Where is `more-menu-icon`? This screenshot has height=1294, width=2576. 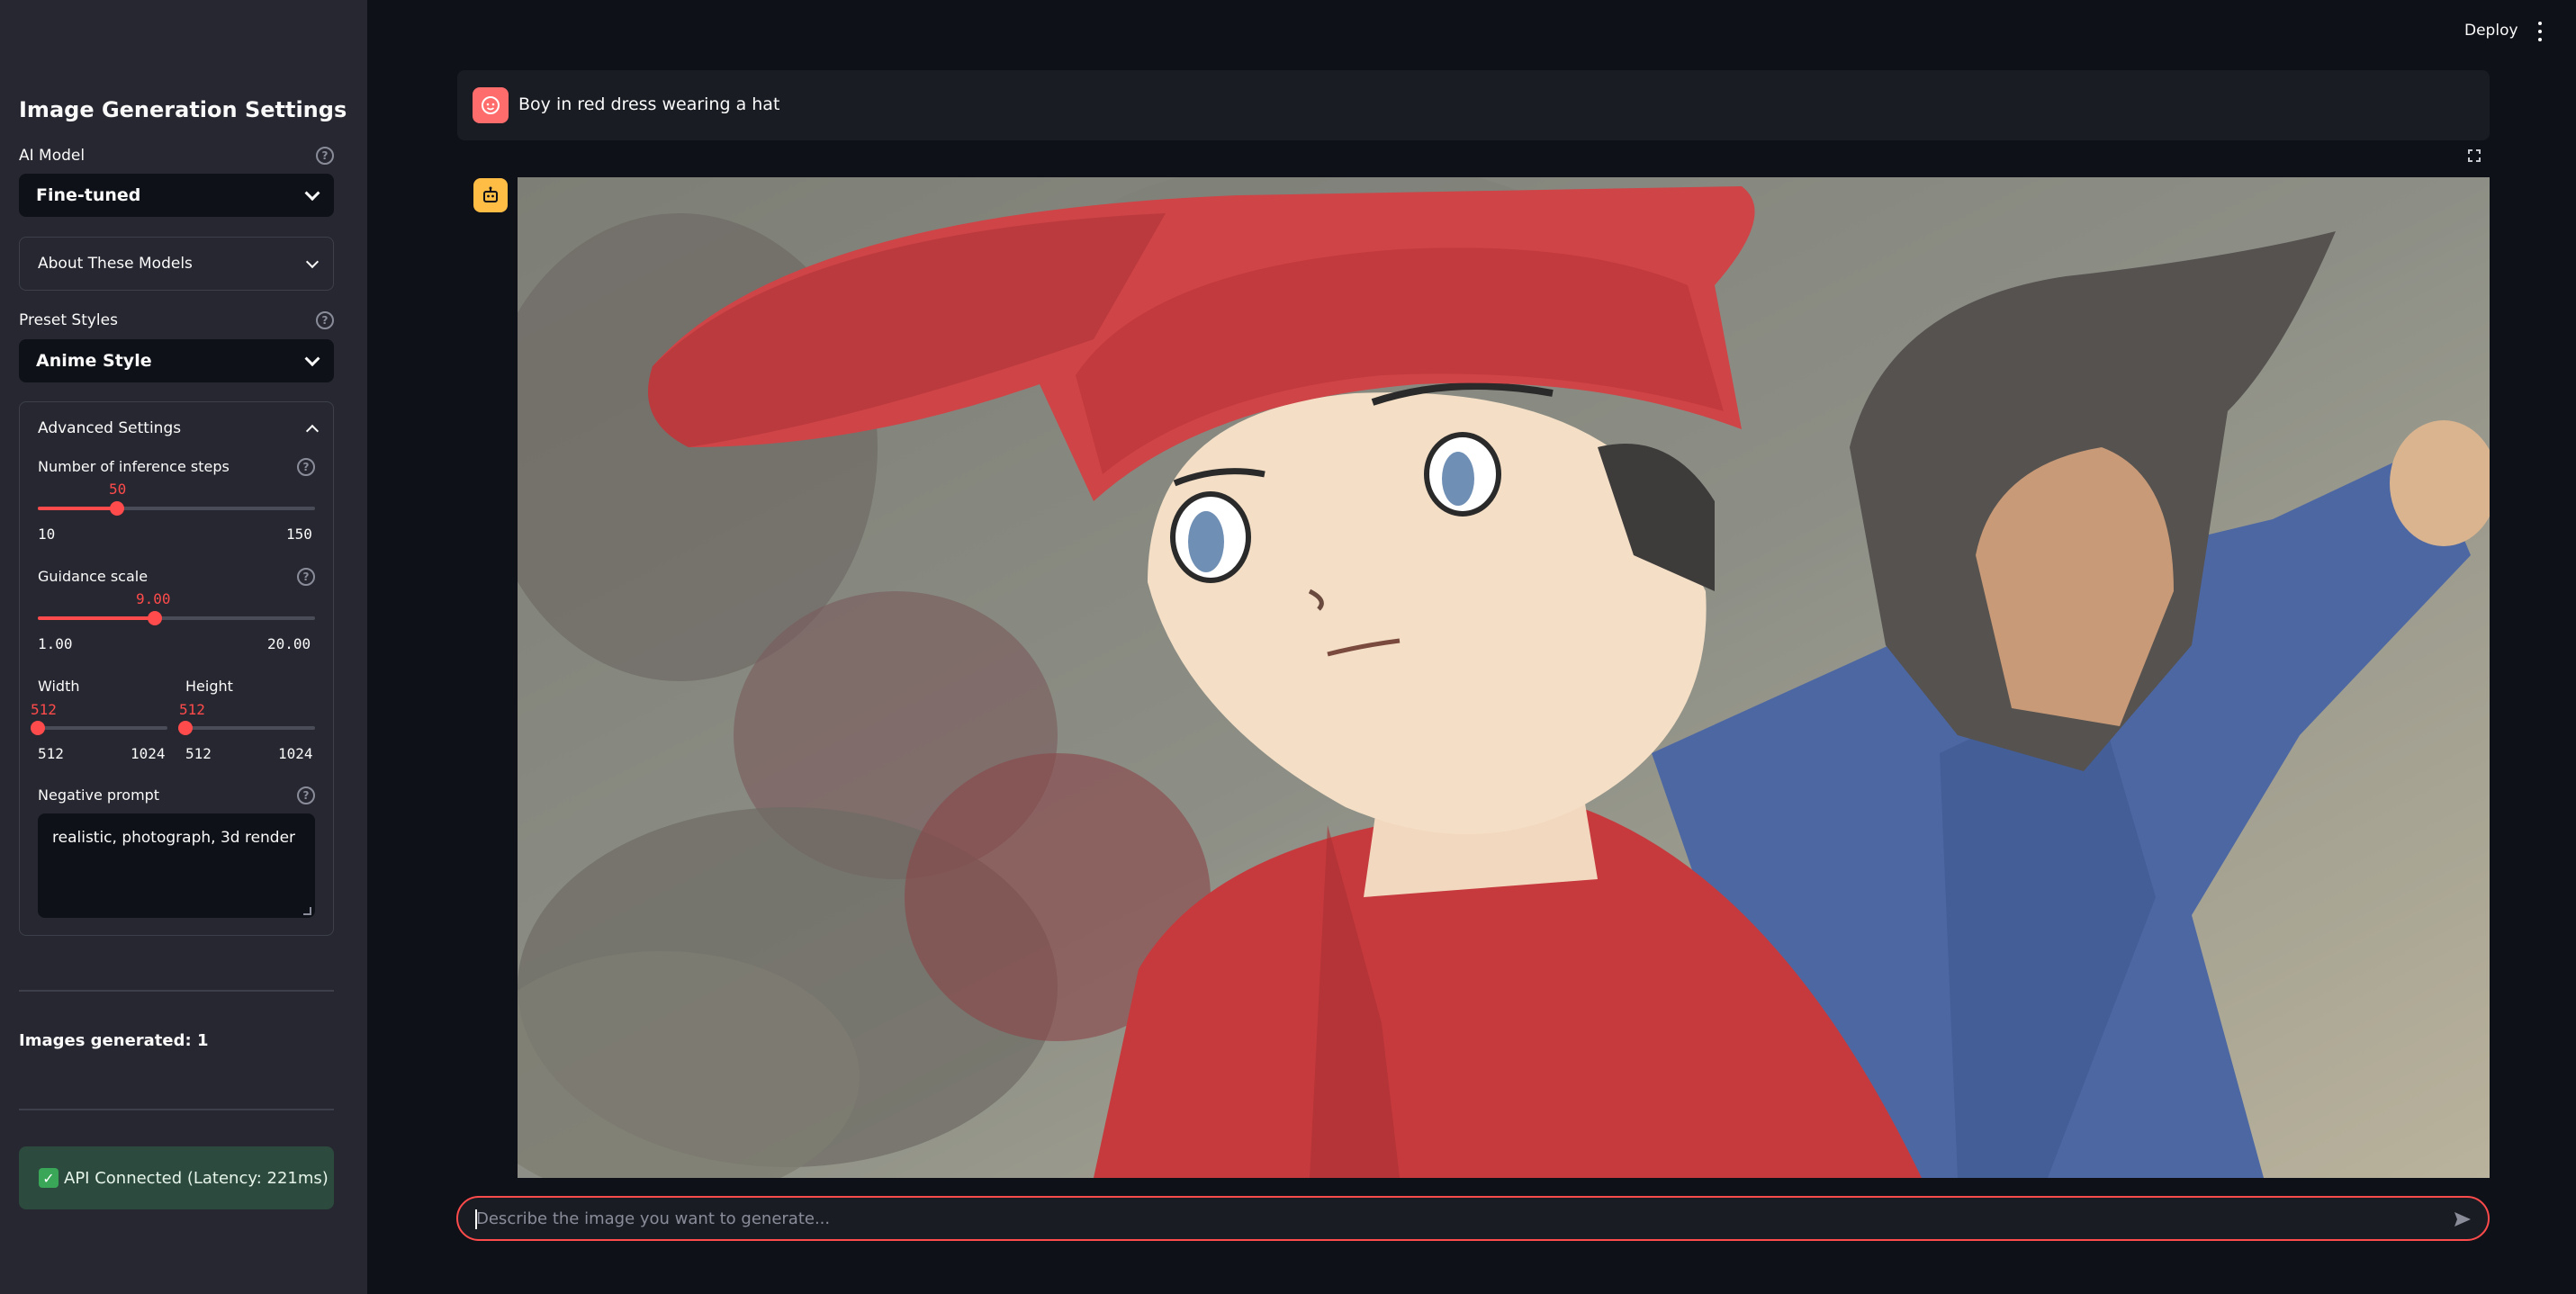 more-menu-icon is located at coordinates (2540, 32).